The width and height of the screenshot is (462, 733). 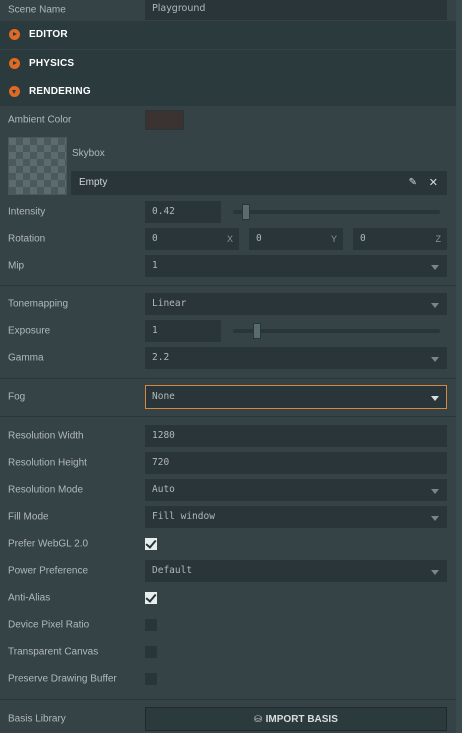 I want to click on exposure-slider, so click(x=336, y=331).